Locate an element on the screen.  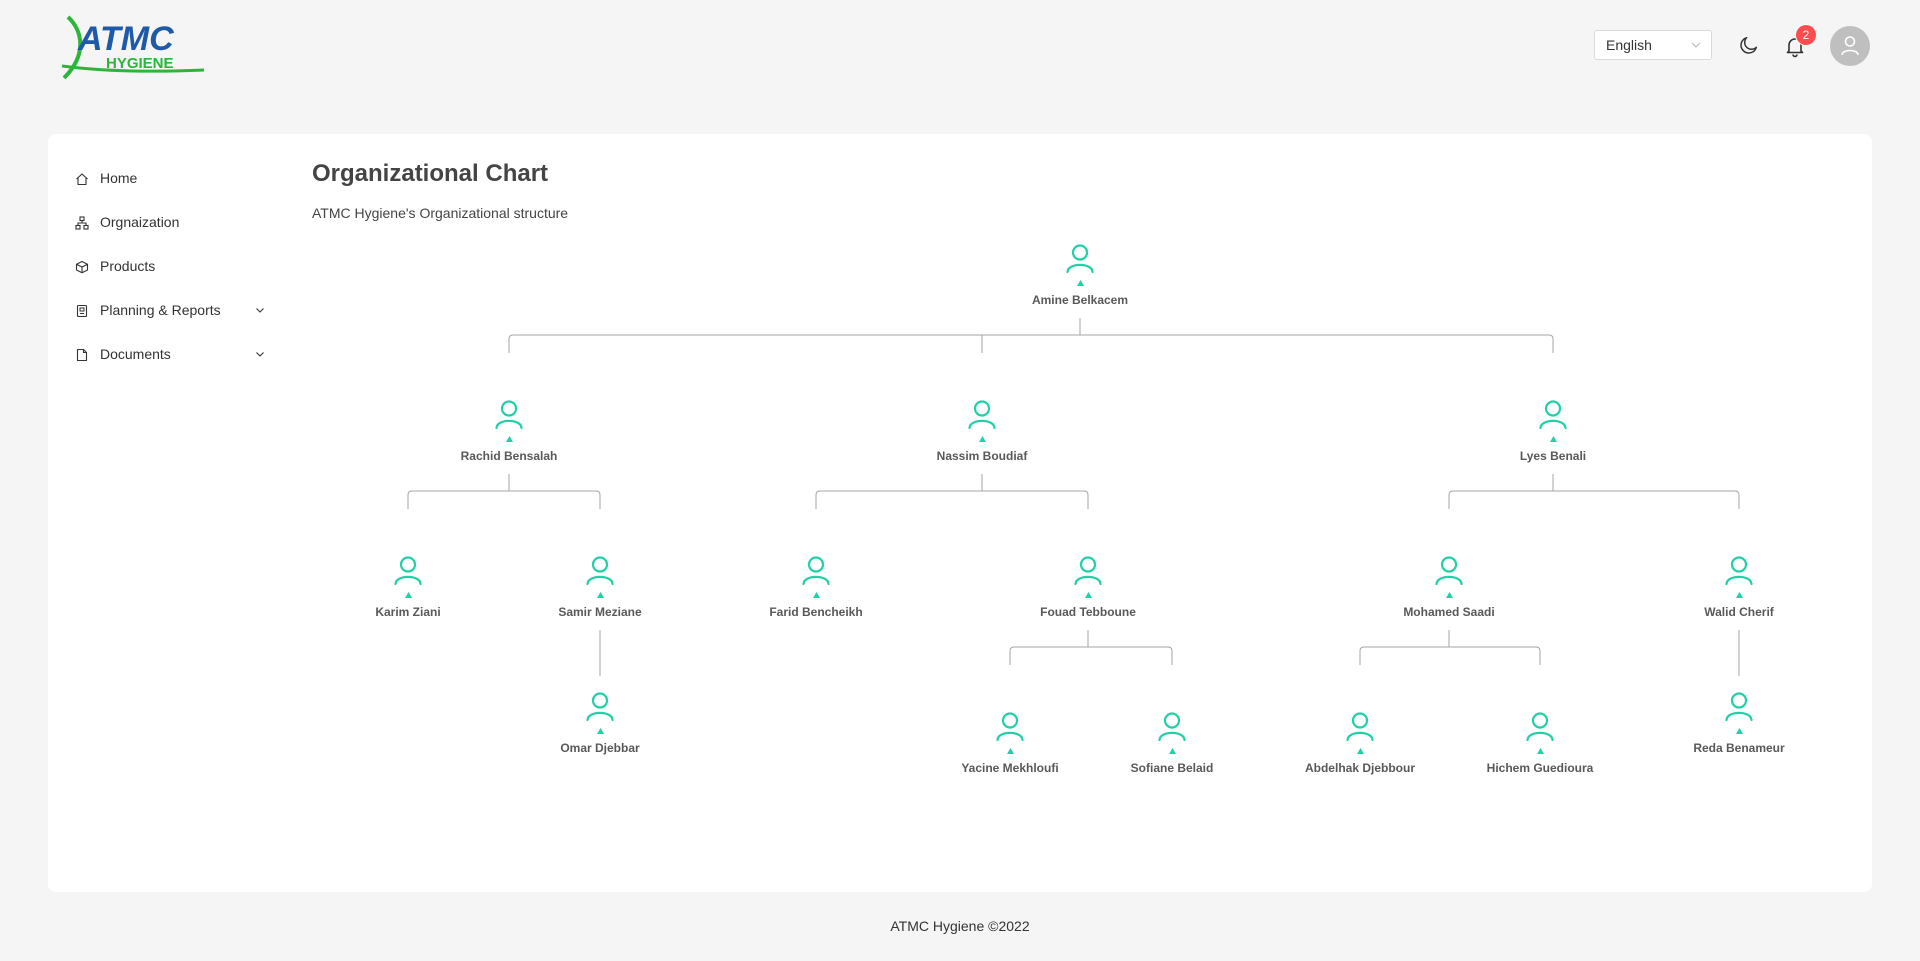
org-node-name: Amine Belkacem is located at coordinates (1080, 300).